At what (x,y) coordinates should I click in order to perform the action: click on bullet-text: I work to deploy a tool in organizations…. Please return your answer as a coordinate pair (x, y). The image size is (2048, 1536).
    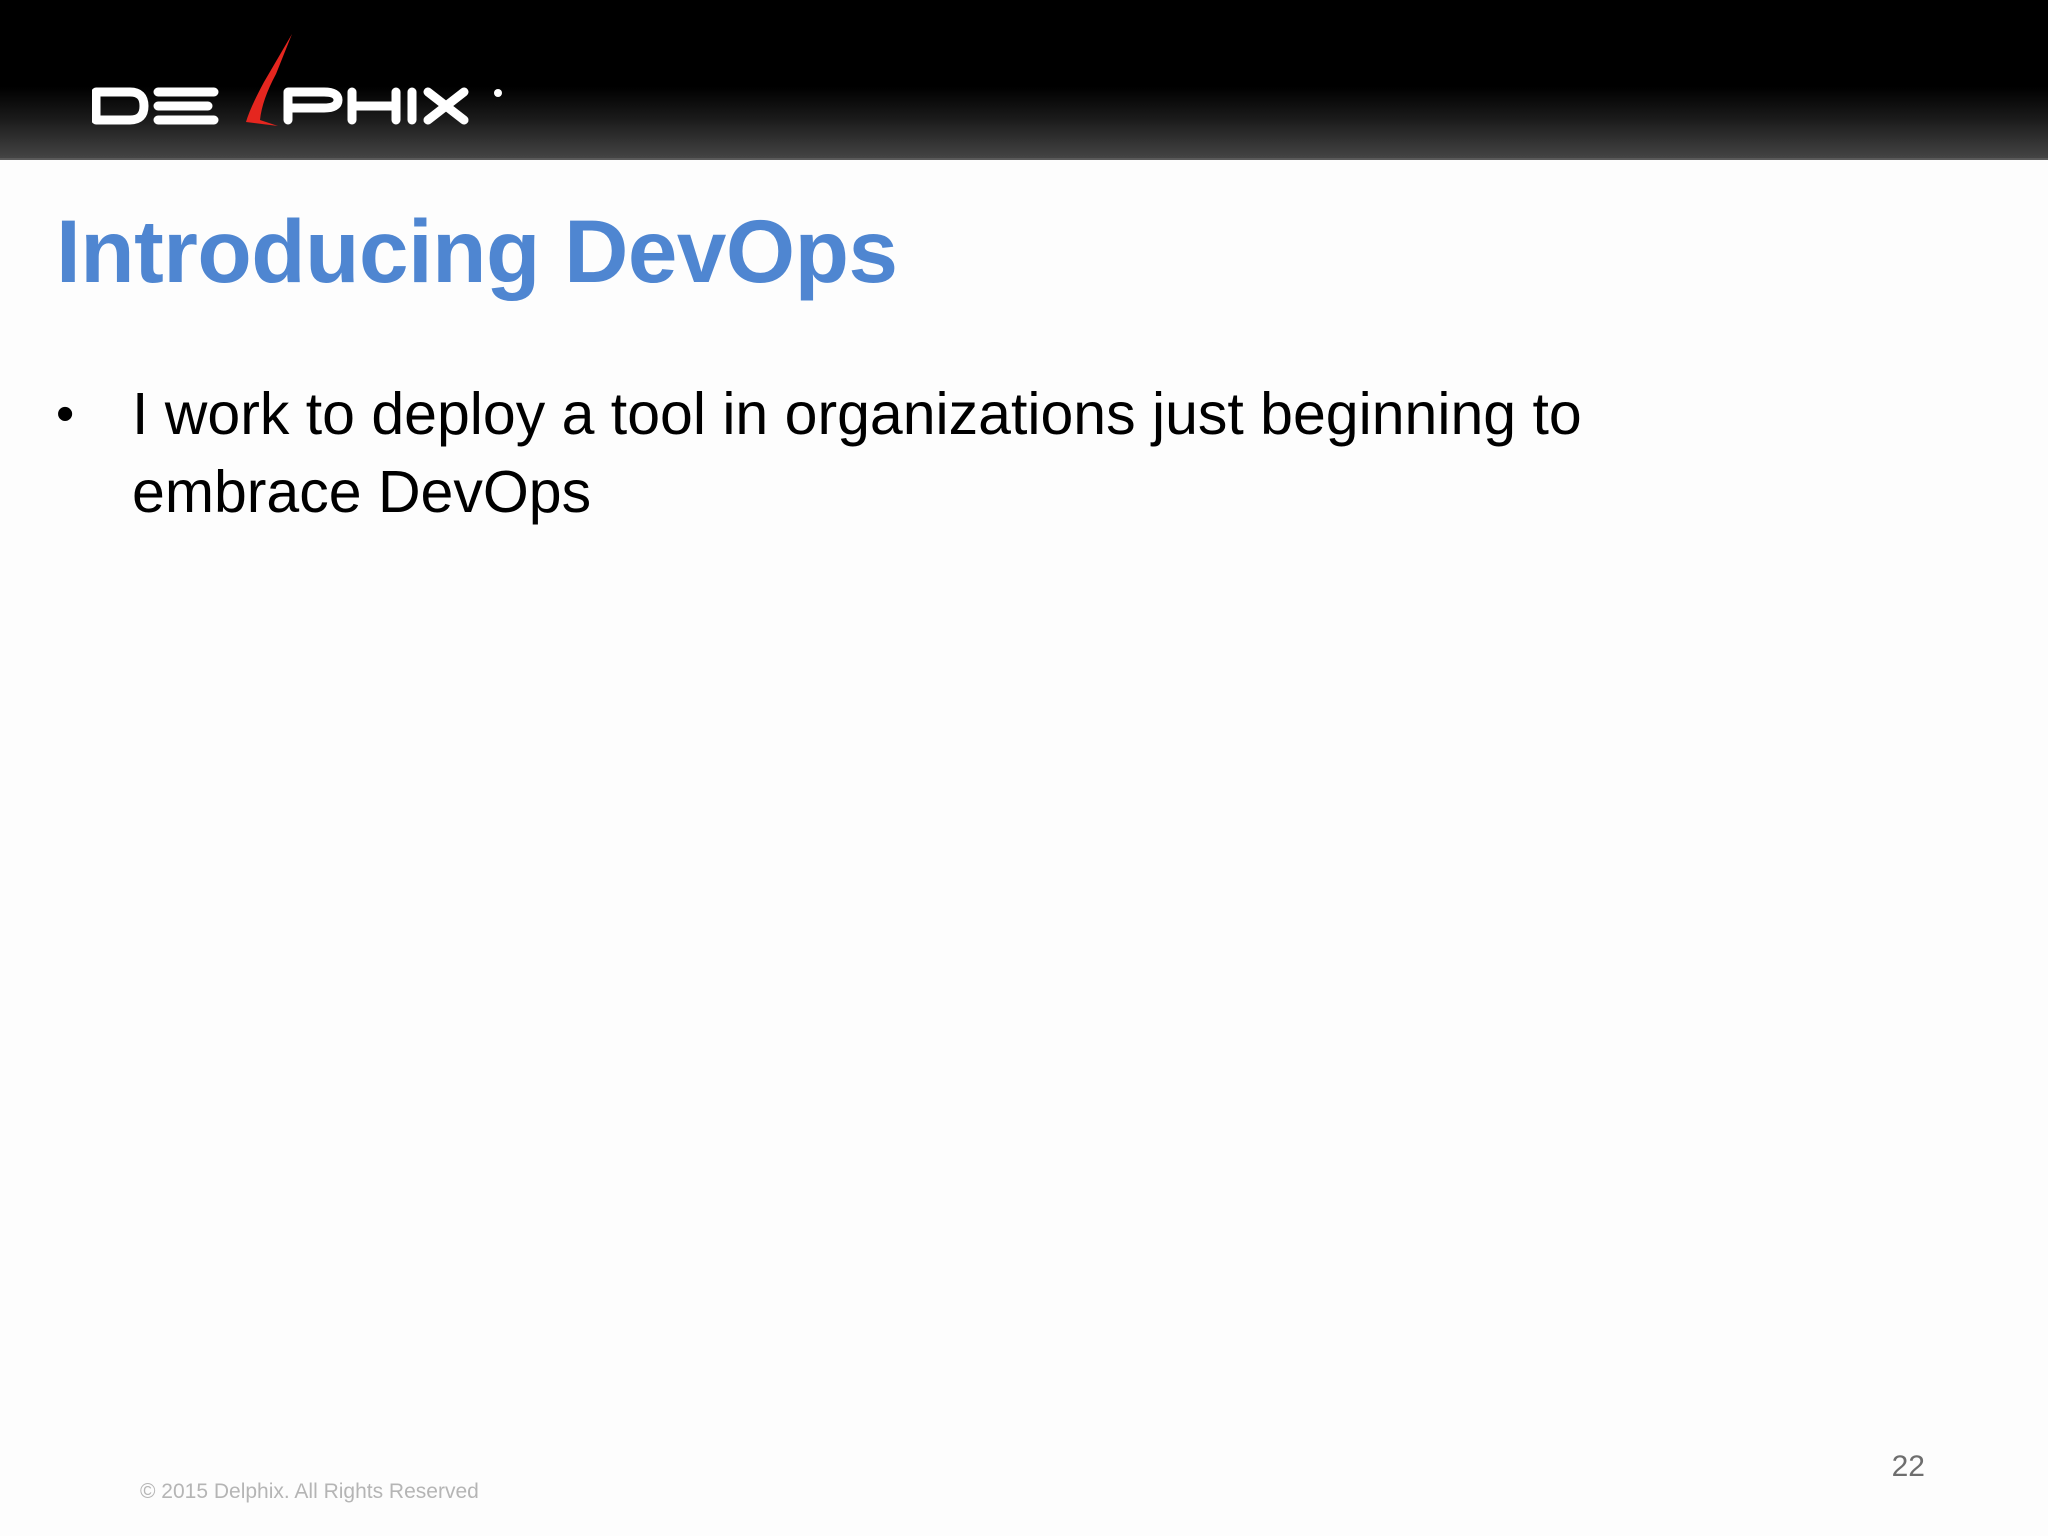
    Looking at the image, I should click on (857, 453).